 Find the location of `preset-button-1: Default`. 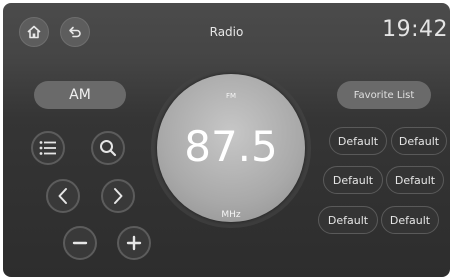

preset-button-1: Default is located at coordinates (358, 141).